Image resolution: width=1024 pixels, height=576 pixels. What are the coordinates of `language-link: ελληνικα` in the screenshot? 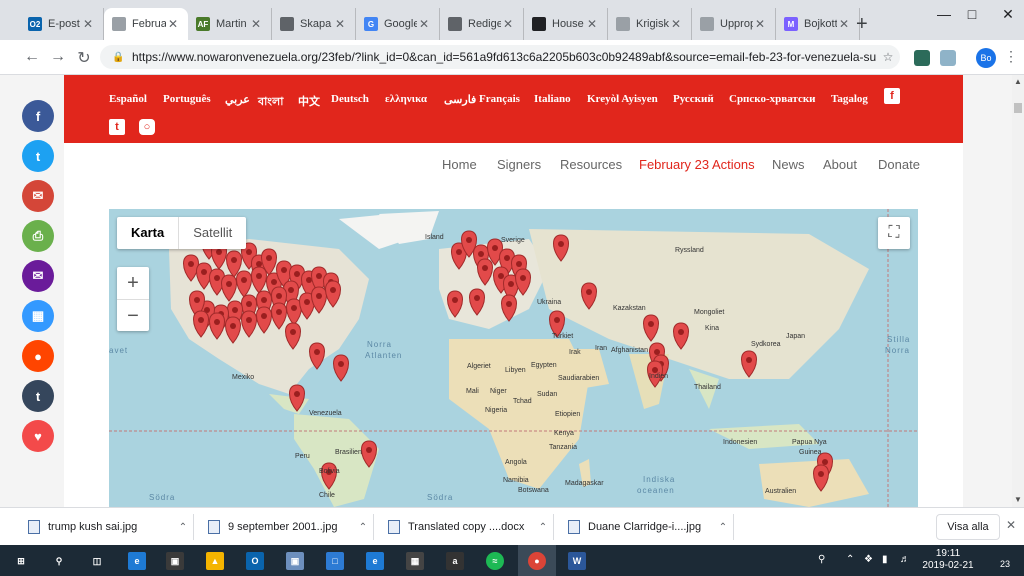 It's located at (406, 99).